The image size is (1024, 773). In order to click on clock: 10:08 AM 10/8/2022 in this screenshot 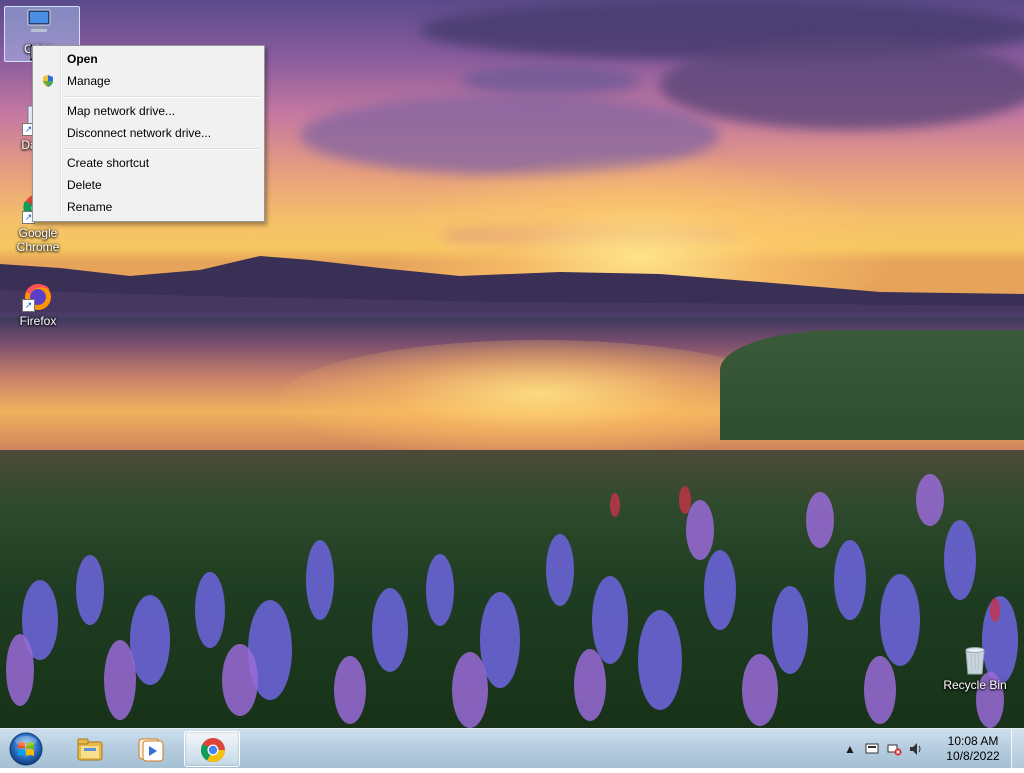, I will do `click(973, 749)`.